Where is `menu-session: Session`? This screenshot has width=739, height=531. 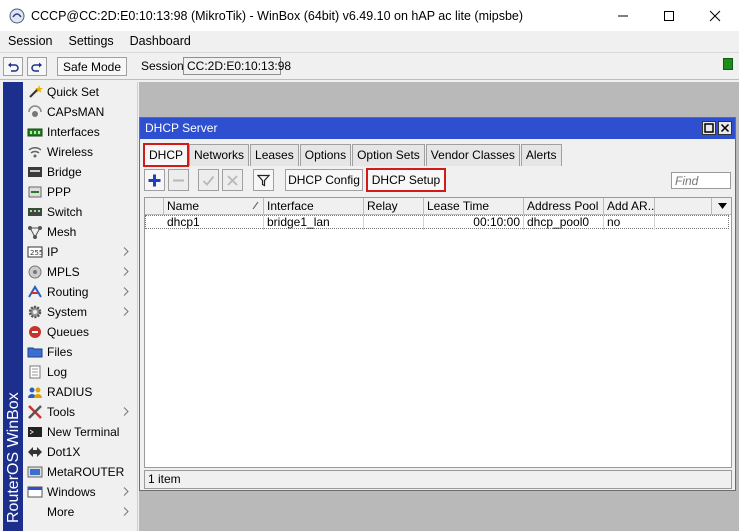 menu-session: Session is located at coordinates (30, 41).